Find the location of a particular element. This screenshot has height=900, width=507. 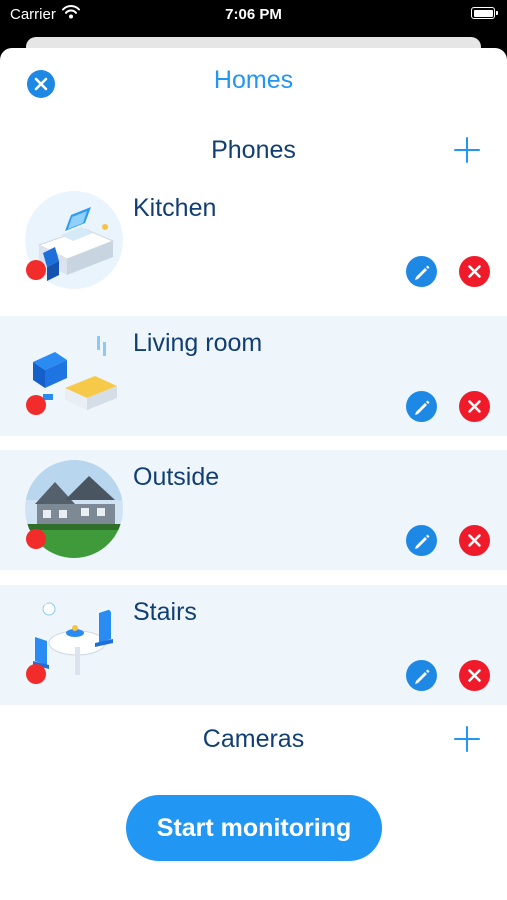

room-row-outside: Outside is located at coordinates (253, 510).